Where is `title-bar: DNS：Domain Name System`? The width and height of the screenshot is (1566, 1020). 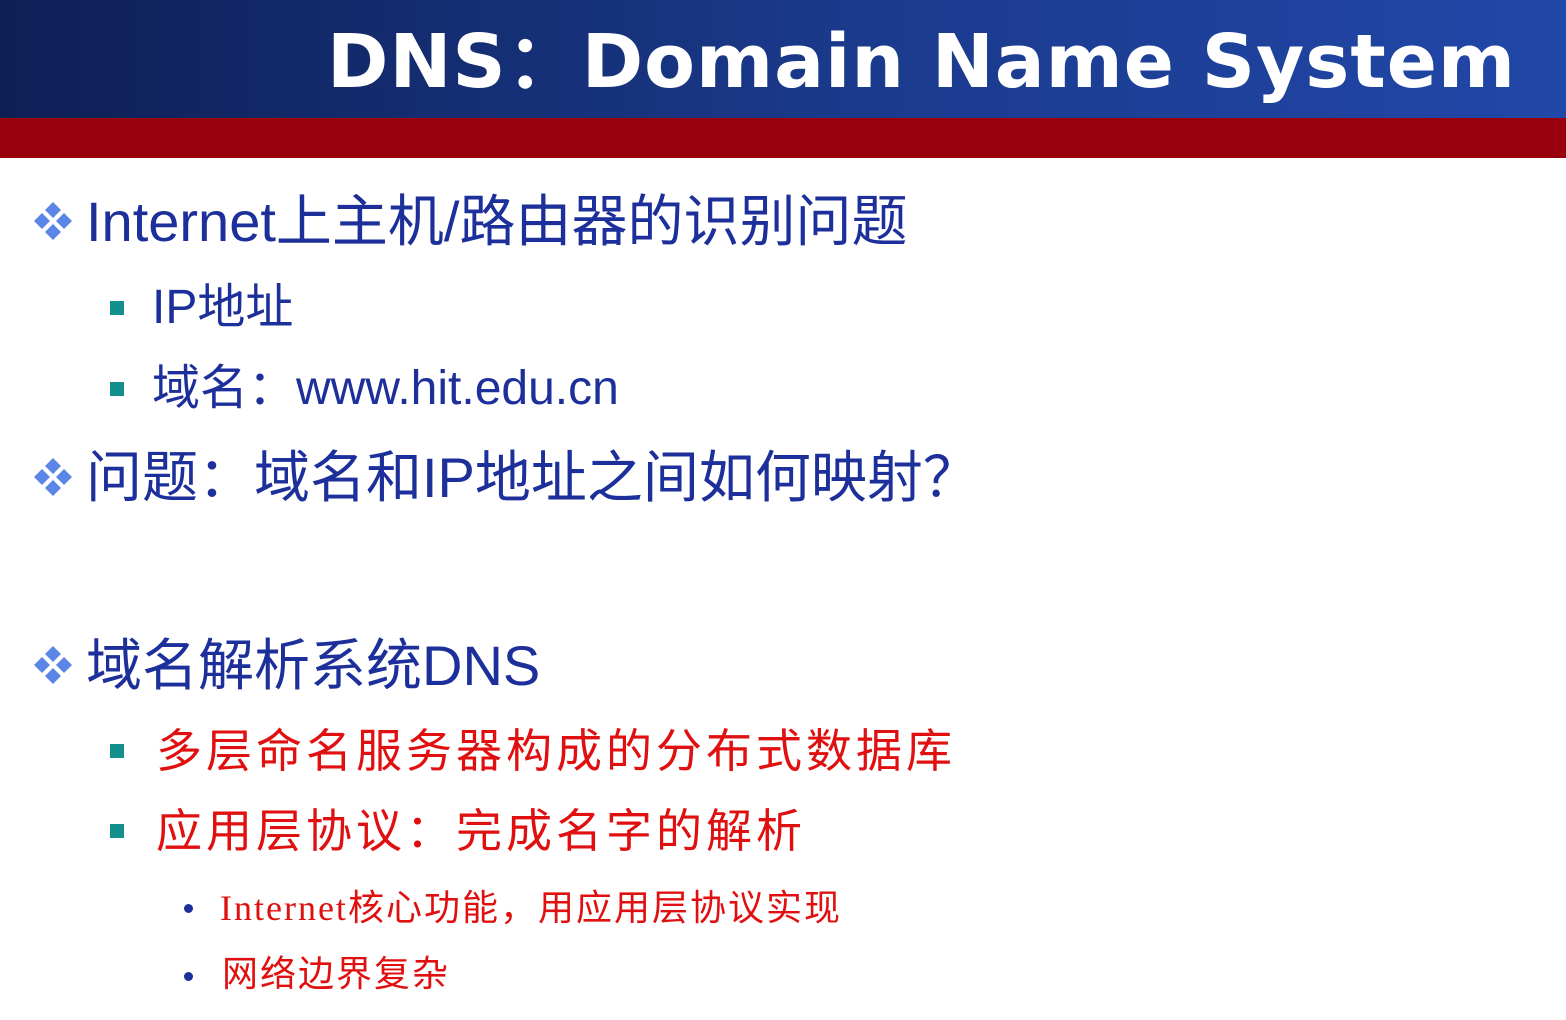 title-bar: DNS：Domain Name System is located at coordinates (783, 59).